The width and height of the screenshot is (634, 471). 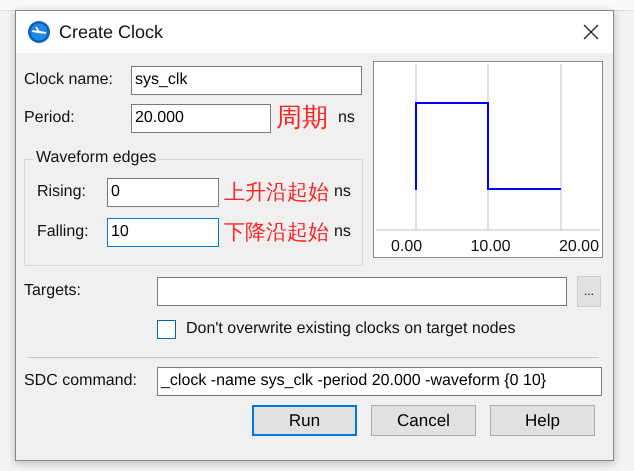 I want to click on dialog-button: Run, so click(x=304, y=420).